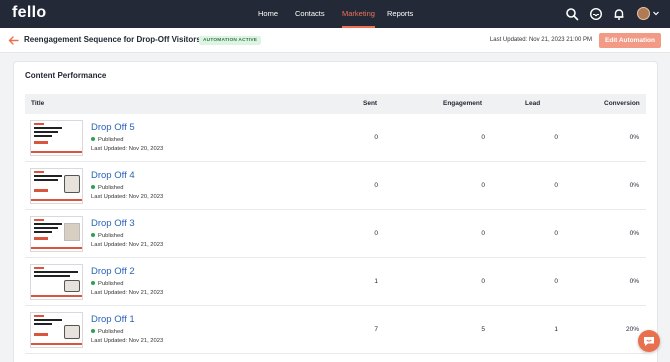 This screenshot has width=670, height=362. I want to click on chat-icon, so click(649, 341).